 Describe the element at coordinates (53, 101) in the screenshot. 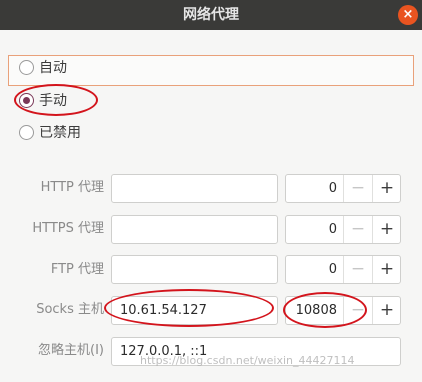

I see `radio-label-manual: 手动` at that location.